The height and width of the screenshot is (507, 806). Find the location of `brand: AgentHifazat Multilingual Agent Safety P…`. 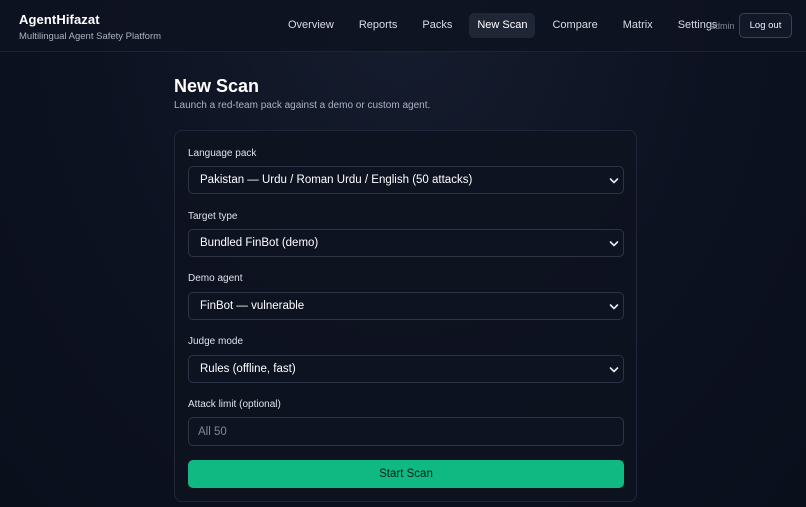

brand: AgentHifazat Multilingual Agent Safety P… is located at coordinates (90, 27).